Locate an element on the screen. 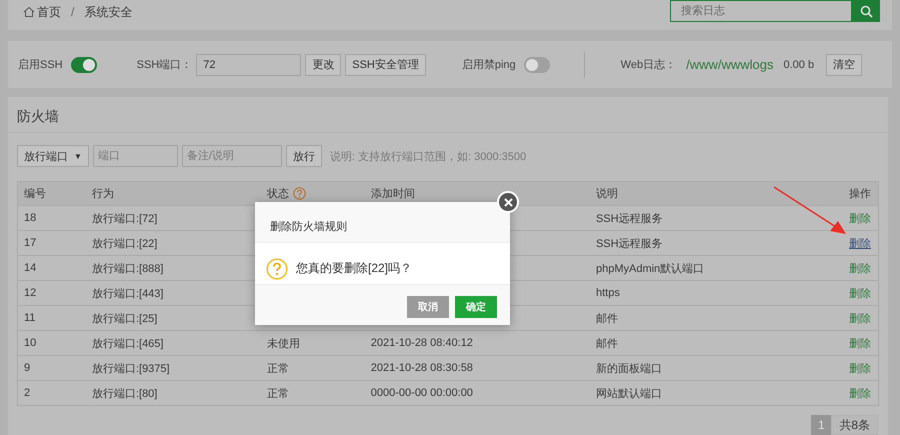 The width and height of the screenshot is (900, 435). hint-text: 说明: 支持放行端口范围，如: 3000:3500 is located at coordinates (428, 157).